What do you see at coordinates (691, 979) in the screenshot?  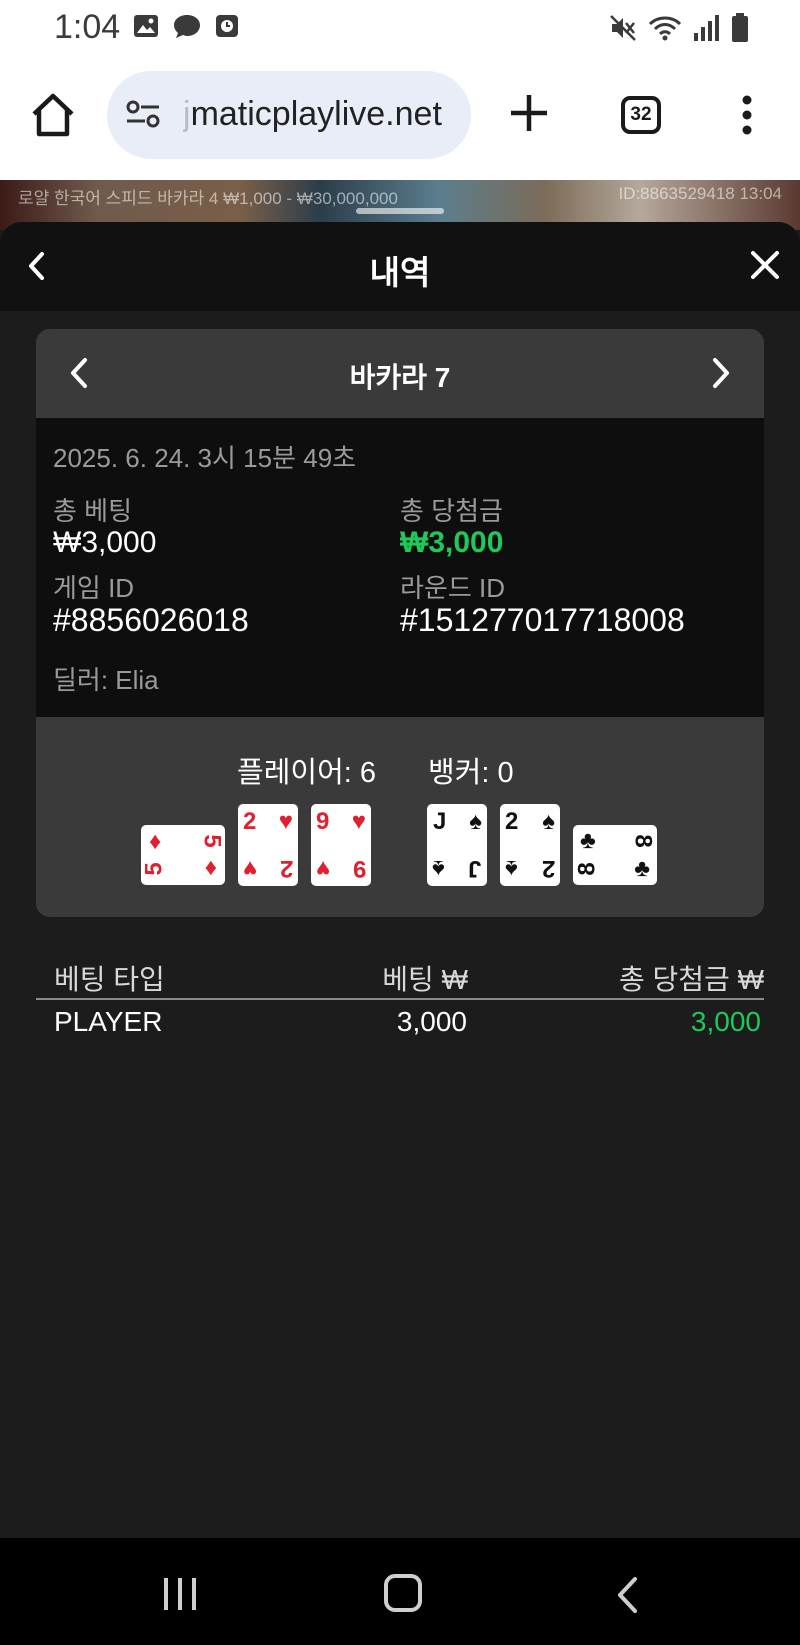 I see `column-total-win: 총 당첨금 ₩` at bounding box center [691, 979].